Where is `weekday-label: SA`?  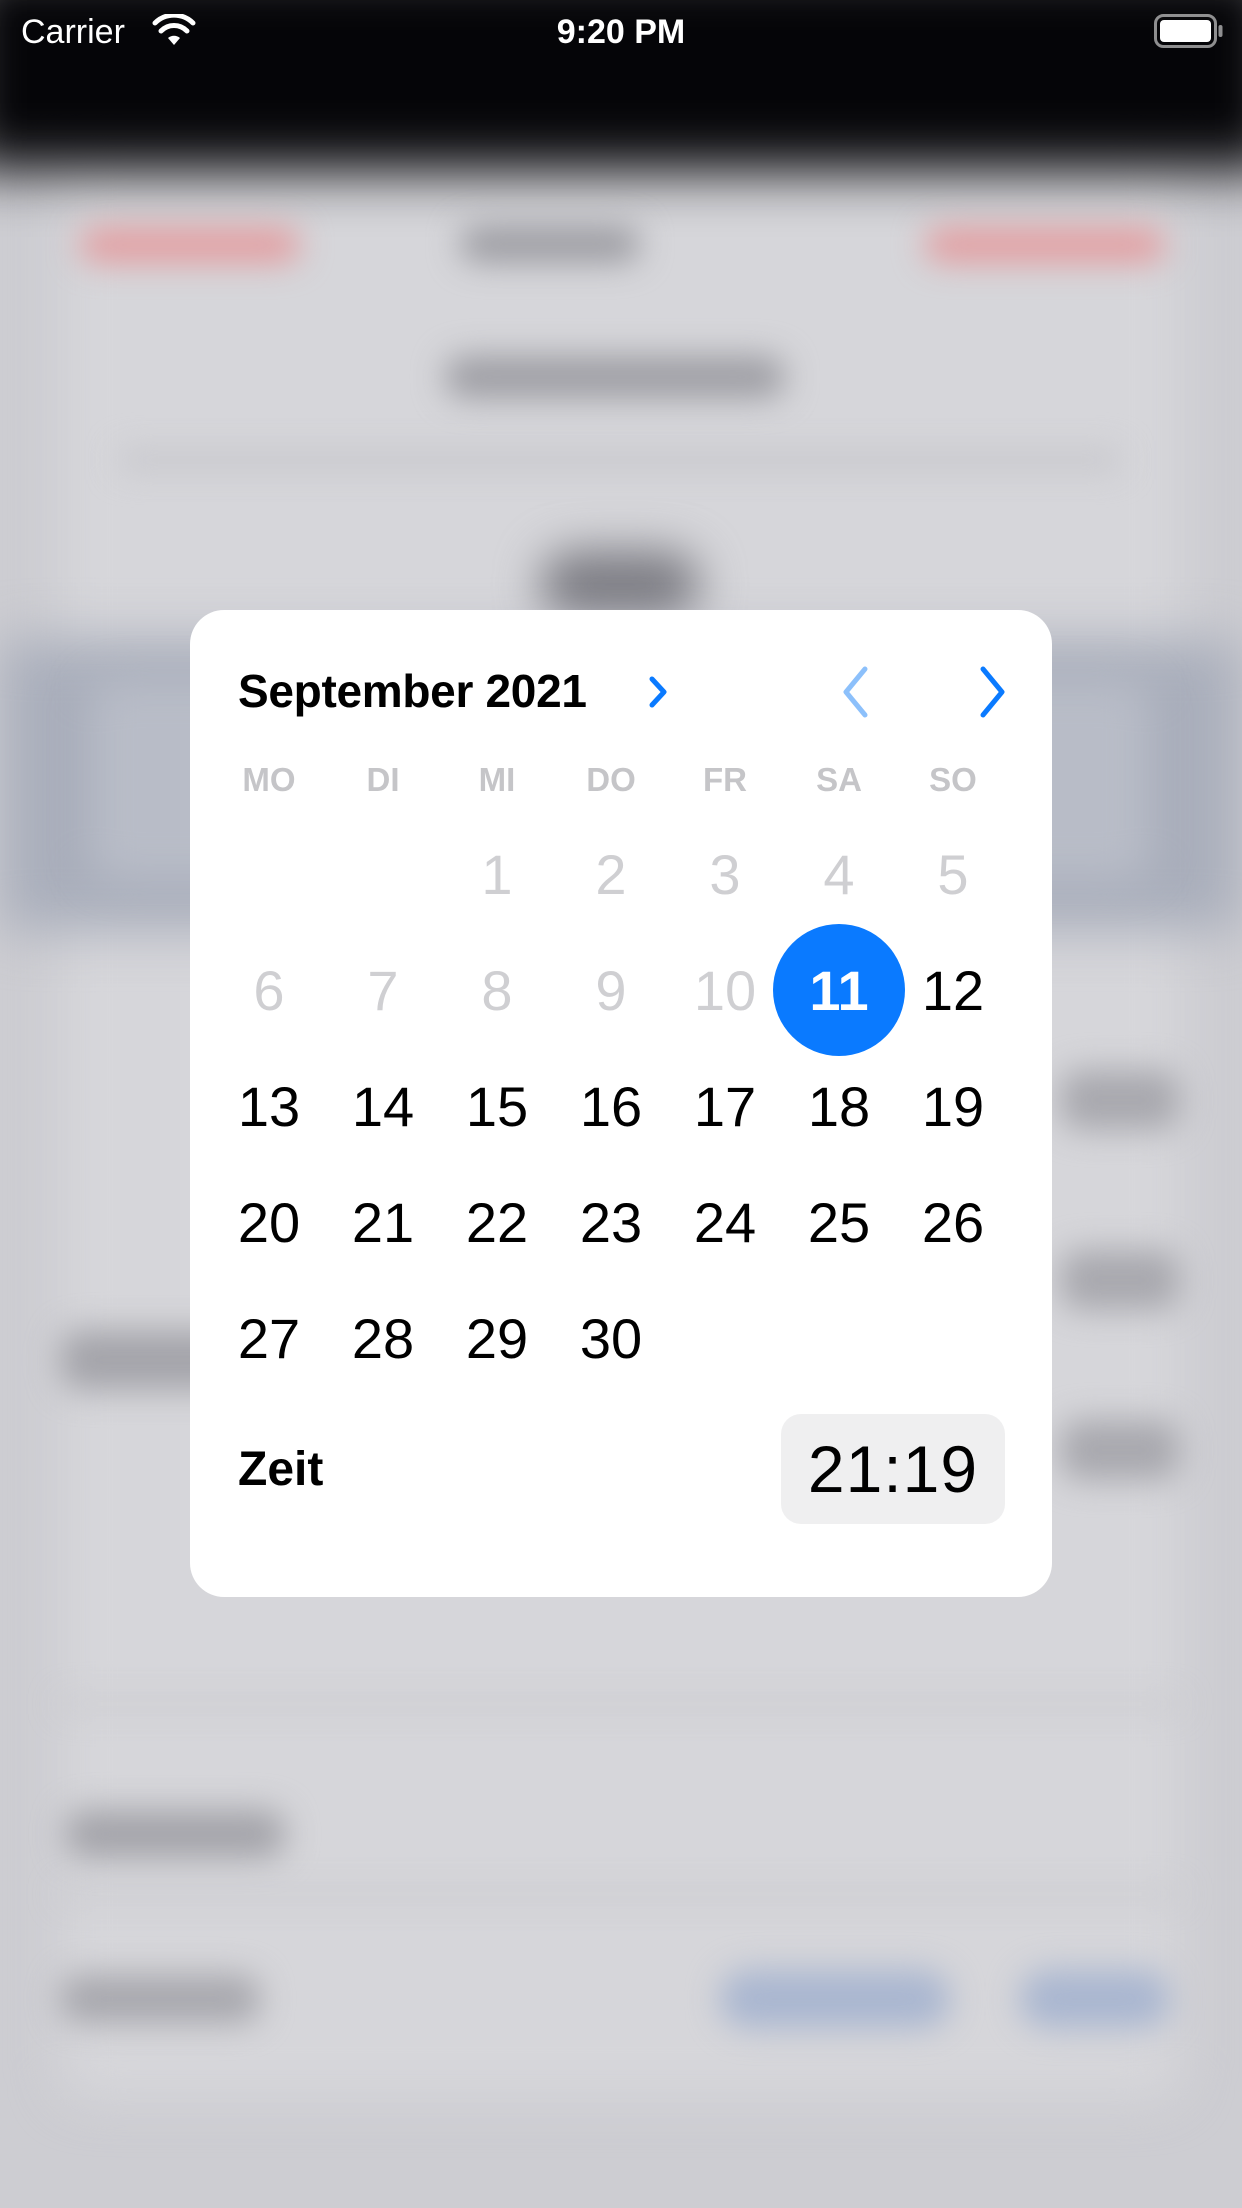
weekday-label: SA is located at coordinates (839, 779).